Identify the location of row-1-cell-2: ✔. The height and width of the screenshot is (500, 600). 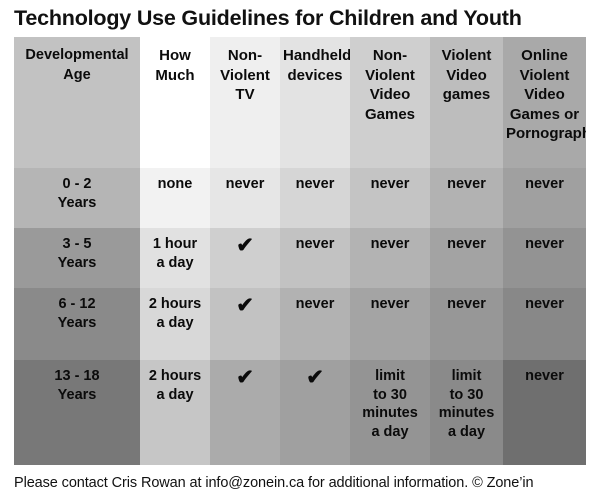
(245, 258).